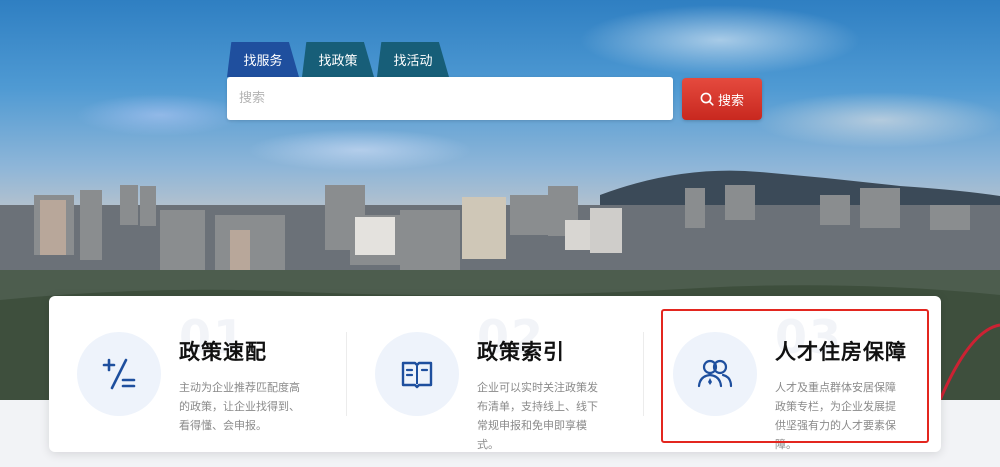  What do you see at coordinates (730, 101) in the screenshot?
I see `search-button-label: 搜索` at bounding box center [730, 101].